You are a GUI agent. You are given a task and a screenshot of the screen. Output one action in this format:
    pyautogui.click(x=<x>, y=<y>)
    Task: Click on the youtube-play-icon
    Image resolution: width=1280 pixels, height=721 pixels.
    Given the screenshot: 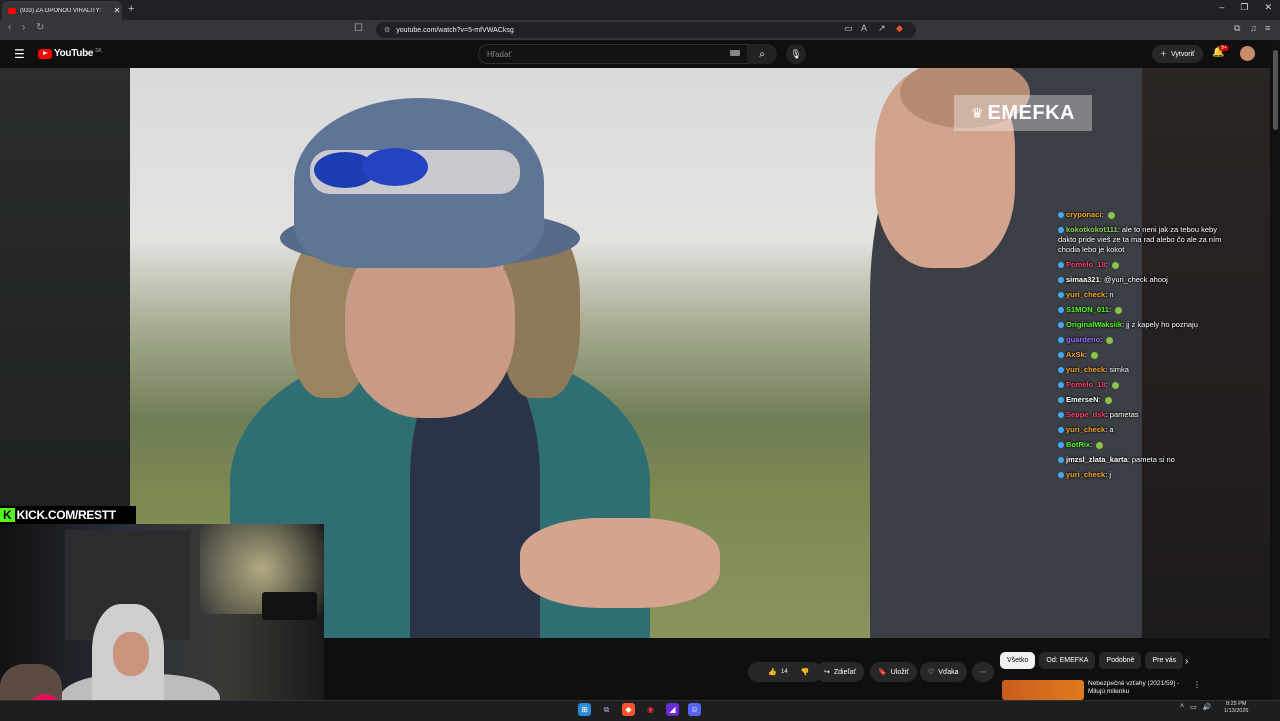 What is the action you would take?
    pyautogui.click(x=45, y=53)
    